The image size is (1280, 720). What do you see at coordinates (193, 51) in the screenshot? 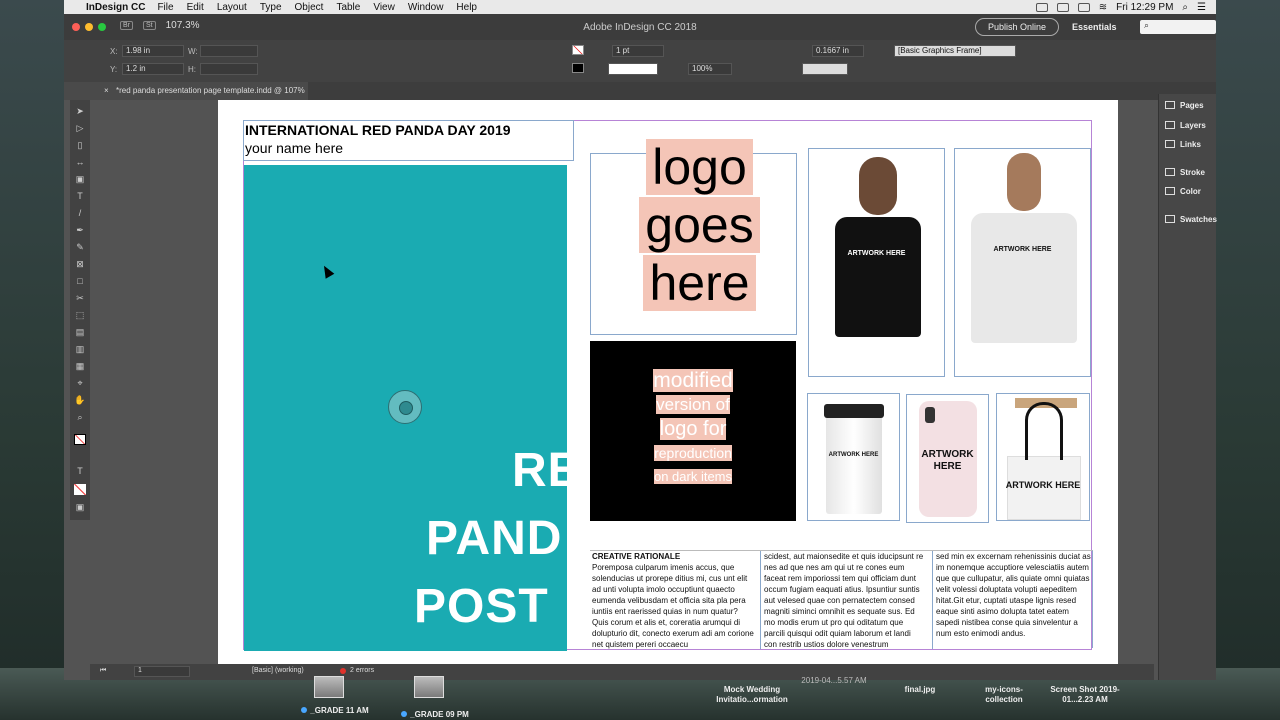
I see `w-label: W:` at bounding box center [193, 51].